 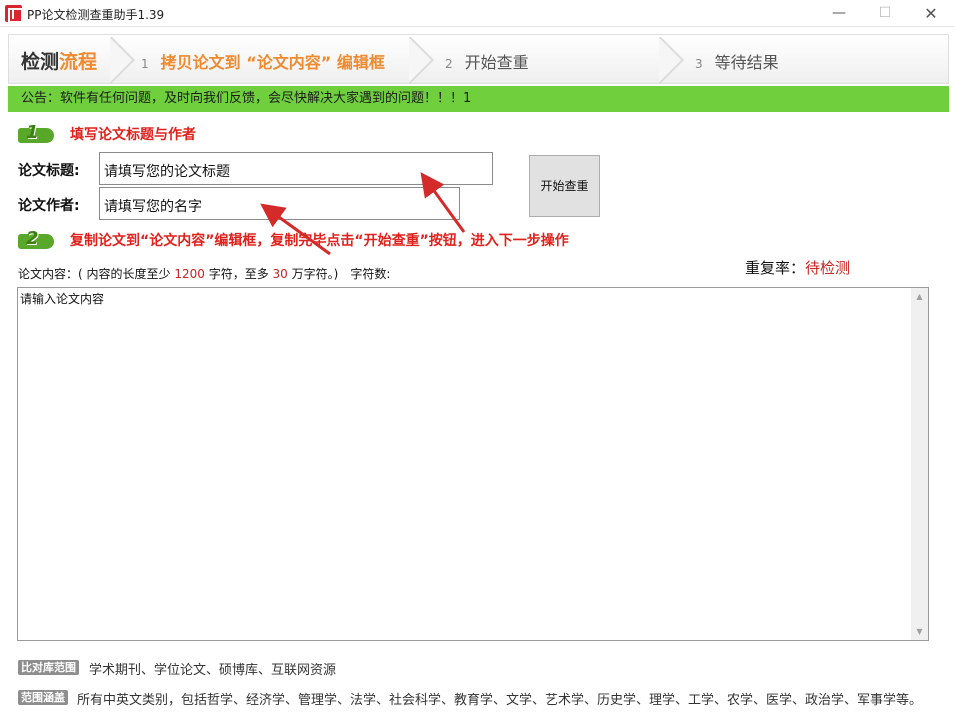 I want to click on content-placeholder: 请输入论文内容, so click(x=62, y=299).